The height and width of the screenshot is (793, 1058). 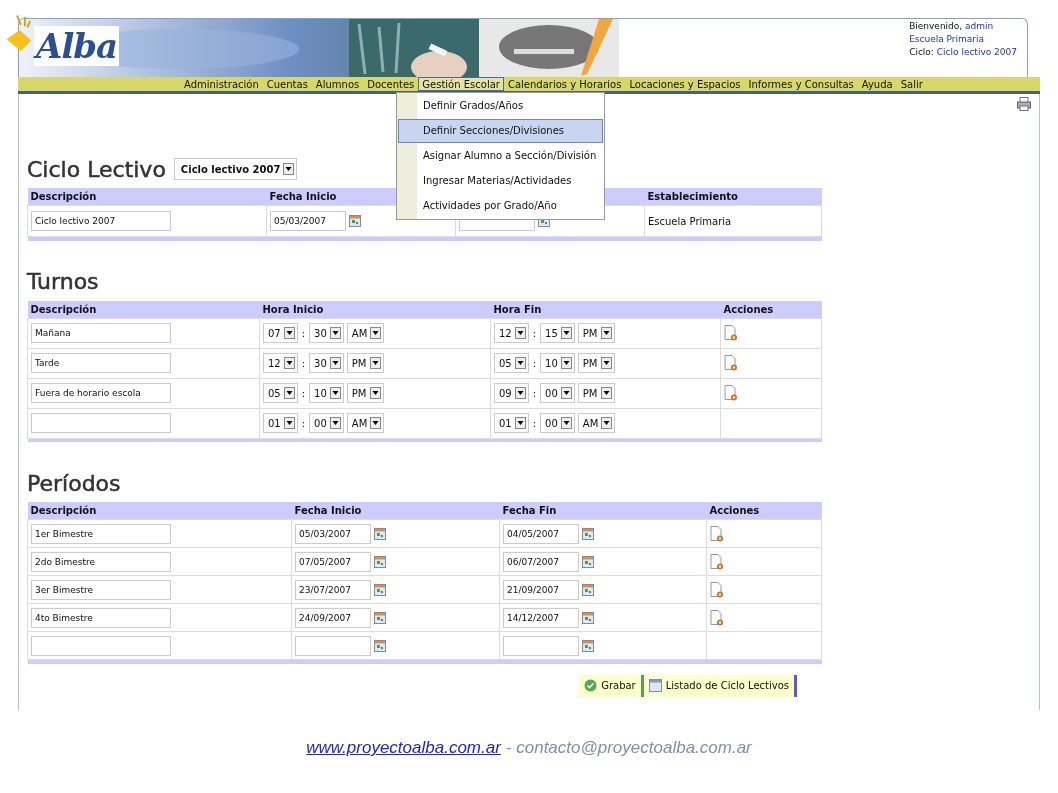 What do you see at coordinates (541, 561) in the screenshot?
I see `date-field: 06/07/2007` at bounding box center [541, 561].